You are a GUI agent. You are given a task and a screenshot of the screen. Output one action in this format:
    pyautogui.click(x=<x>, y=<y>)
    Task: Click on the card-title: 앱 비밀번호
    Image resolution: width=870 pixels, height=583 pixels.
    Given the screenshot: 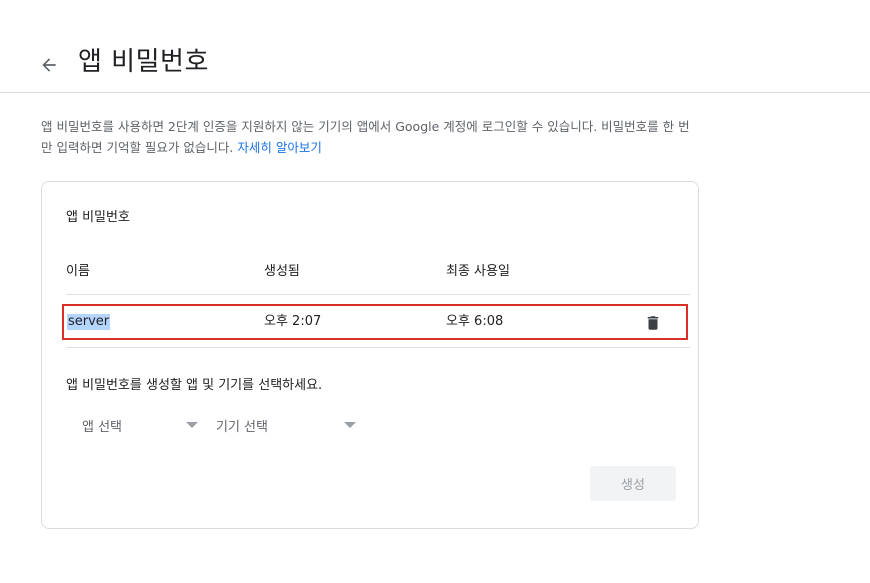 What is the action you would take?
    pyautogui.click(x=98, y=217)
    